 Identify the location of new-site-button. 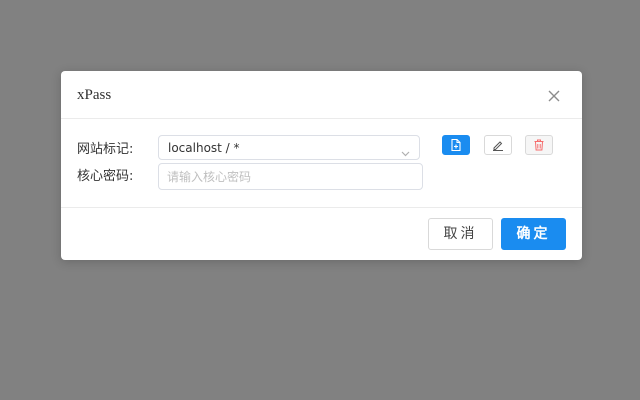
(456, 145).